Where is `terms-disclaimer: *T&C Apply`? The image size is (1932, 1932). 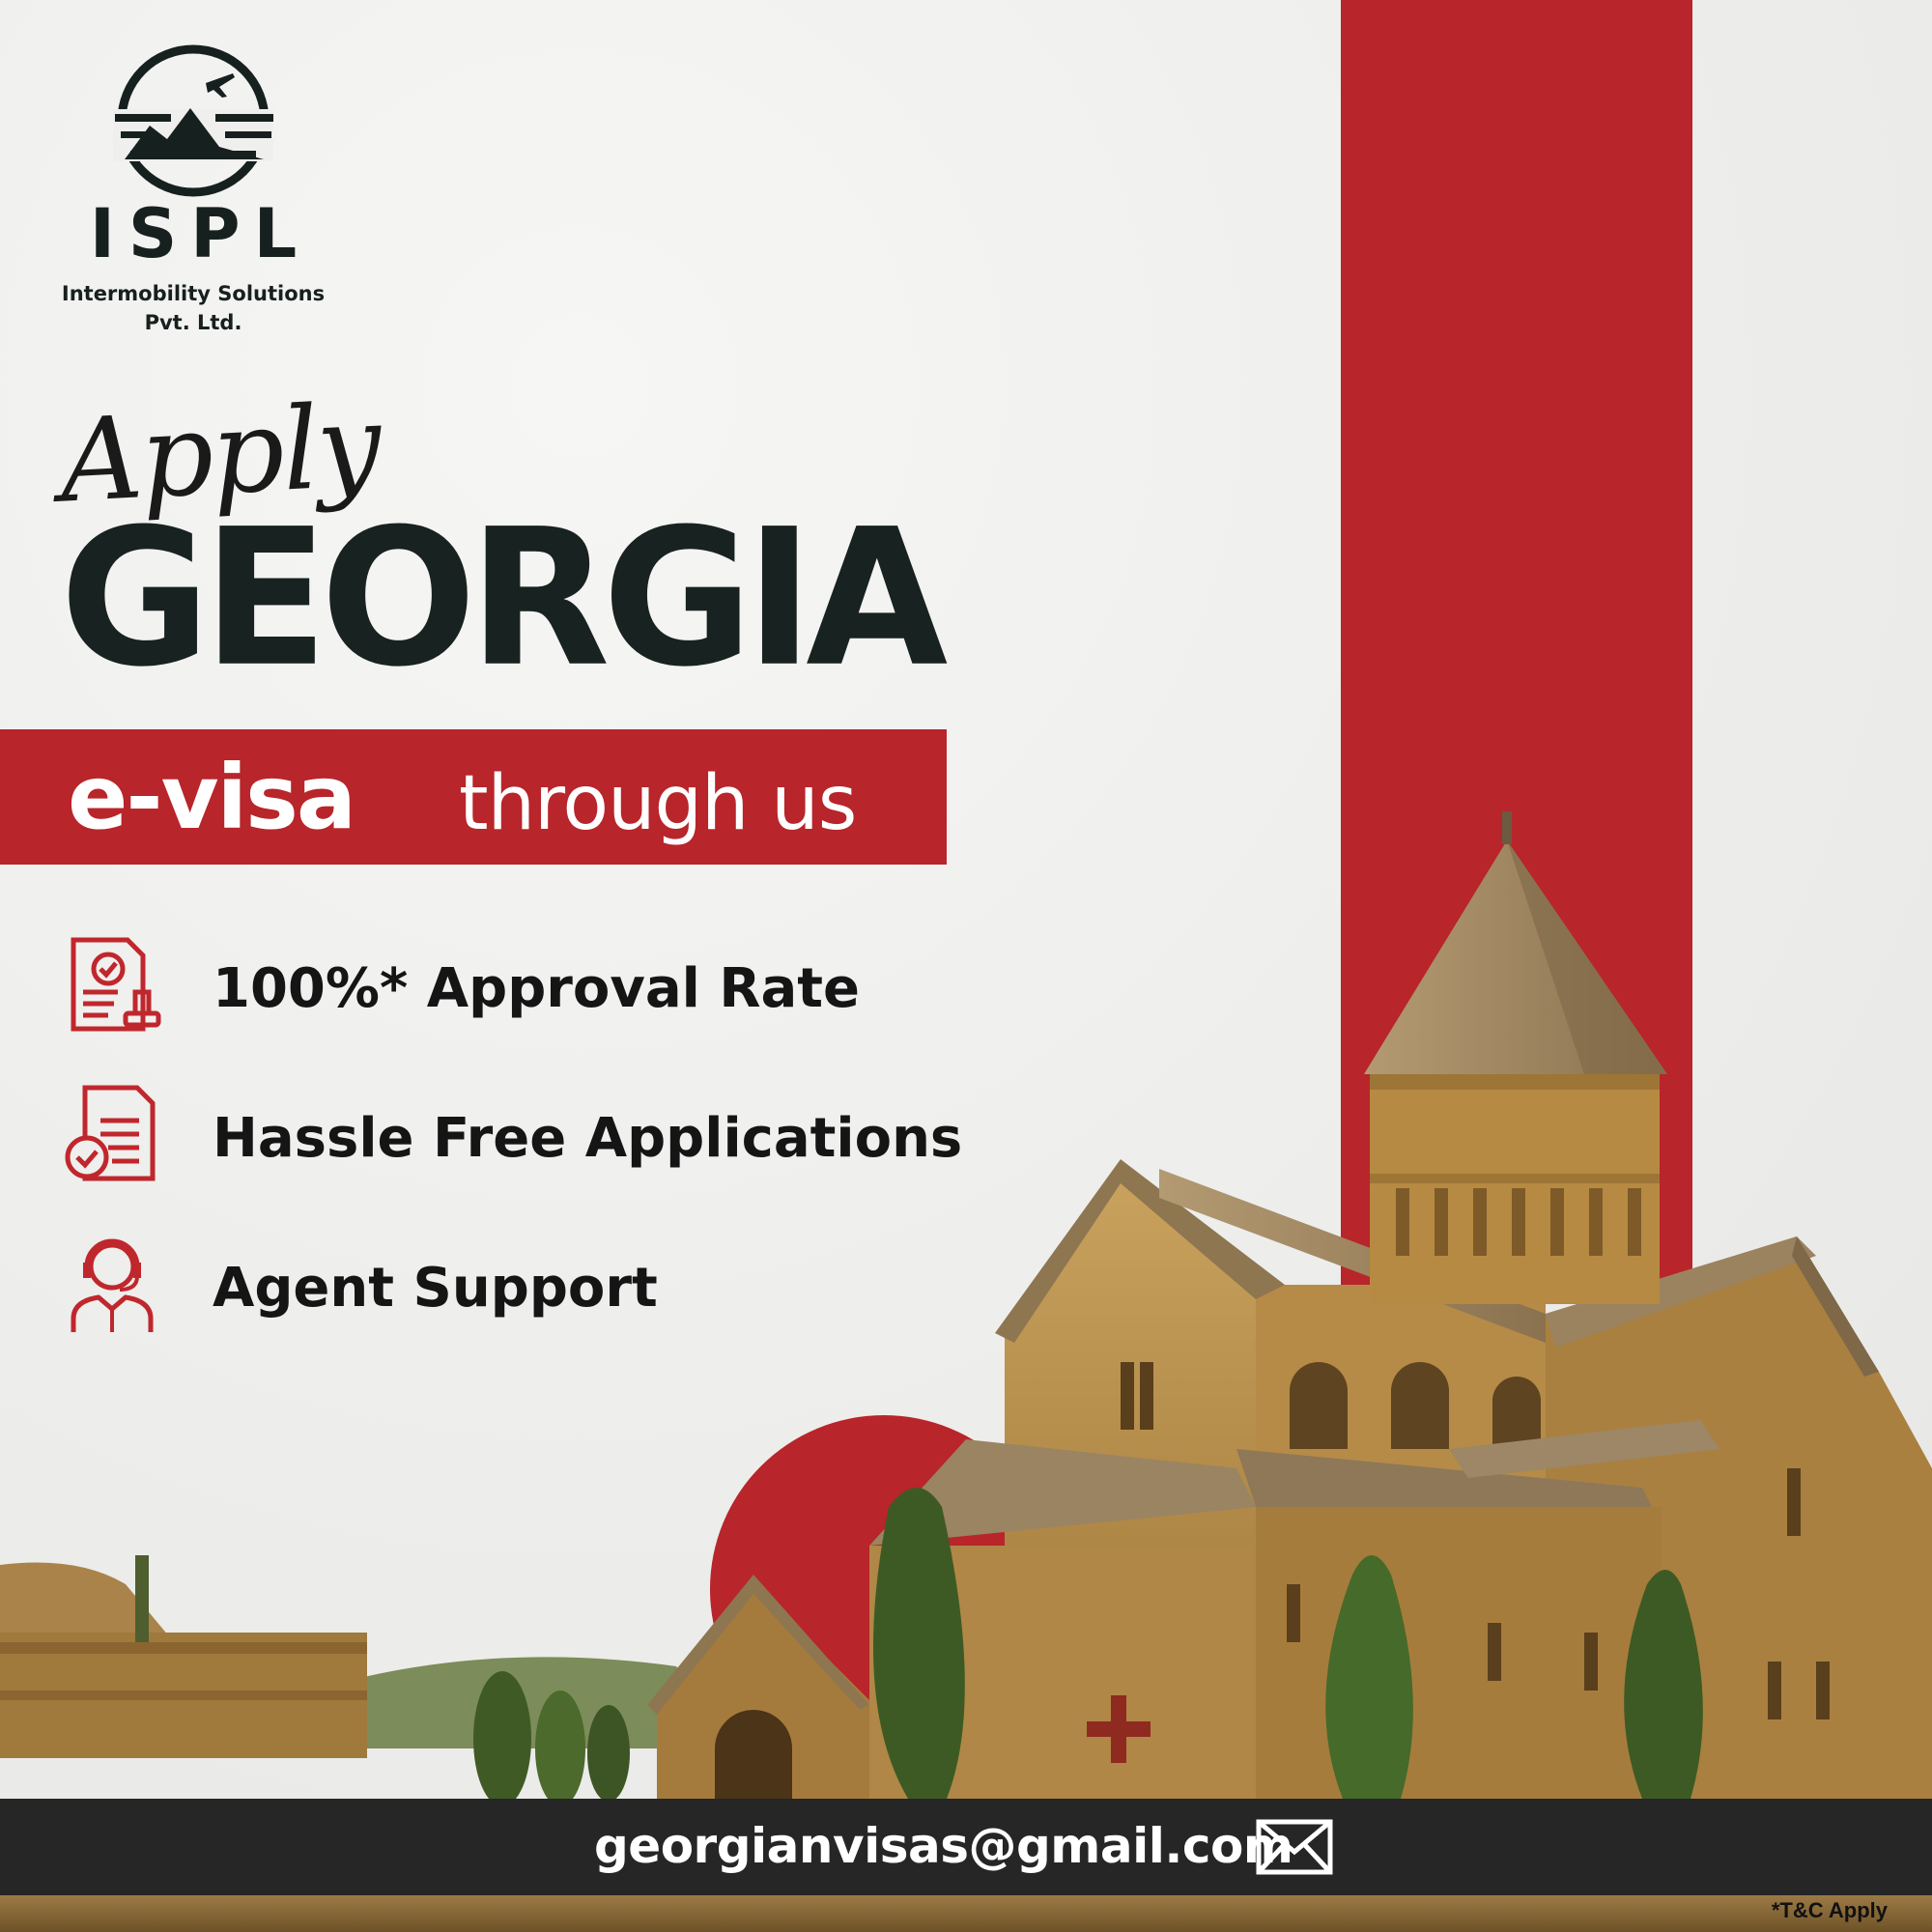 terms-disclaimer: *T&C Apply is located at coordinates (1829, 1910).